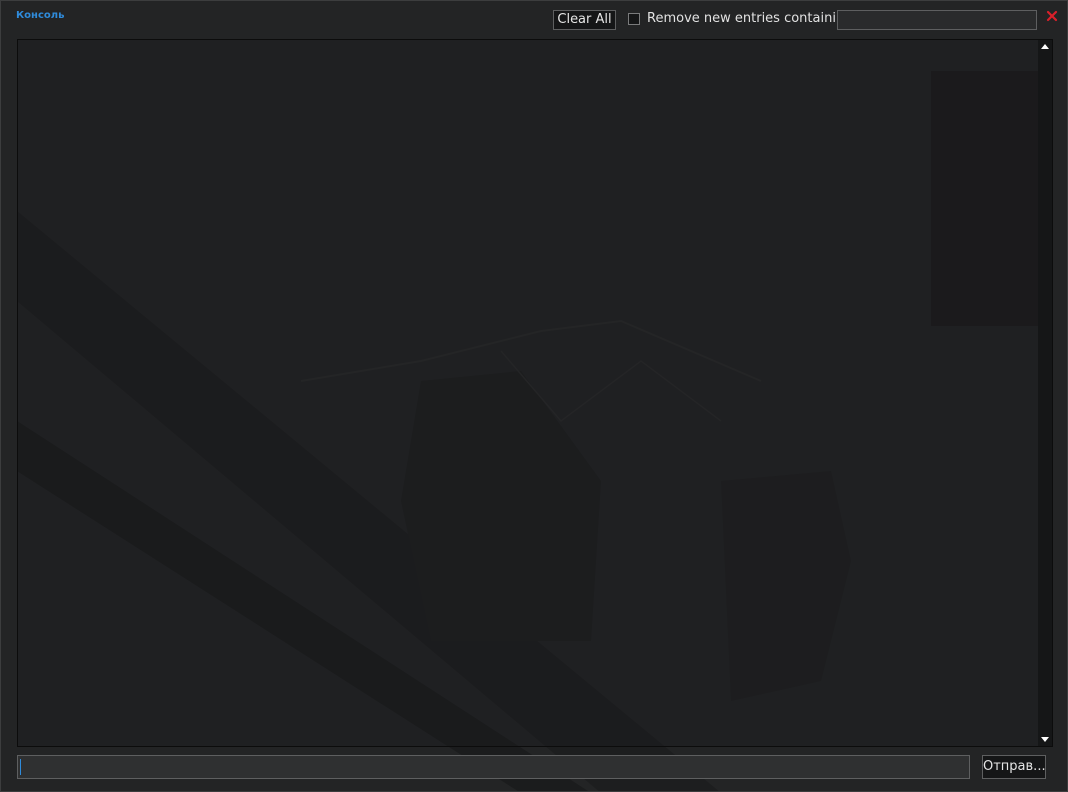 The width and height of the screenshot is (1068, 792). I want to click on command-input, so click(493, 767).